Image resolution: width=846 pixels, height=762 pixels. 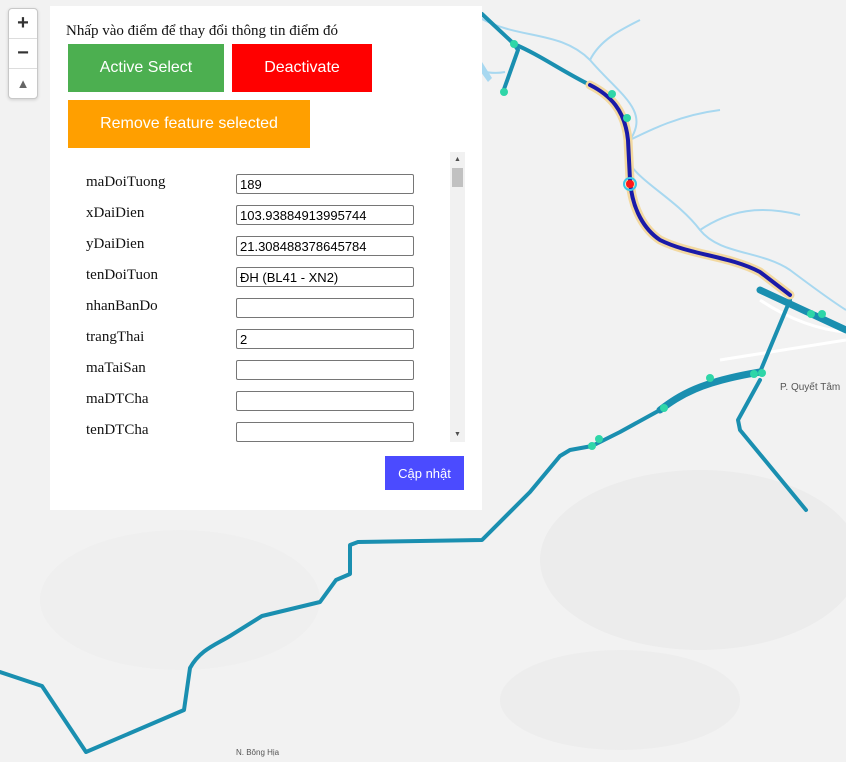 I want to click on selected-node, so click(x=630, y=184).